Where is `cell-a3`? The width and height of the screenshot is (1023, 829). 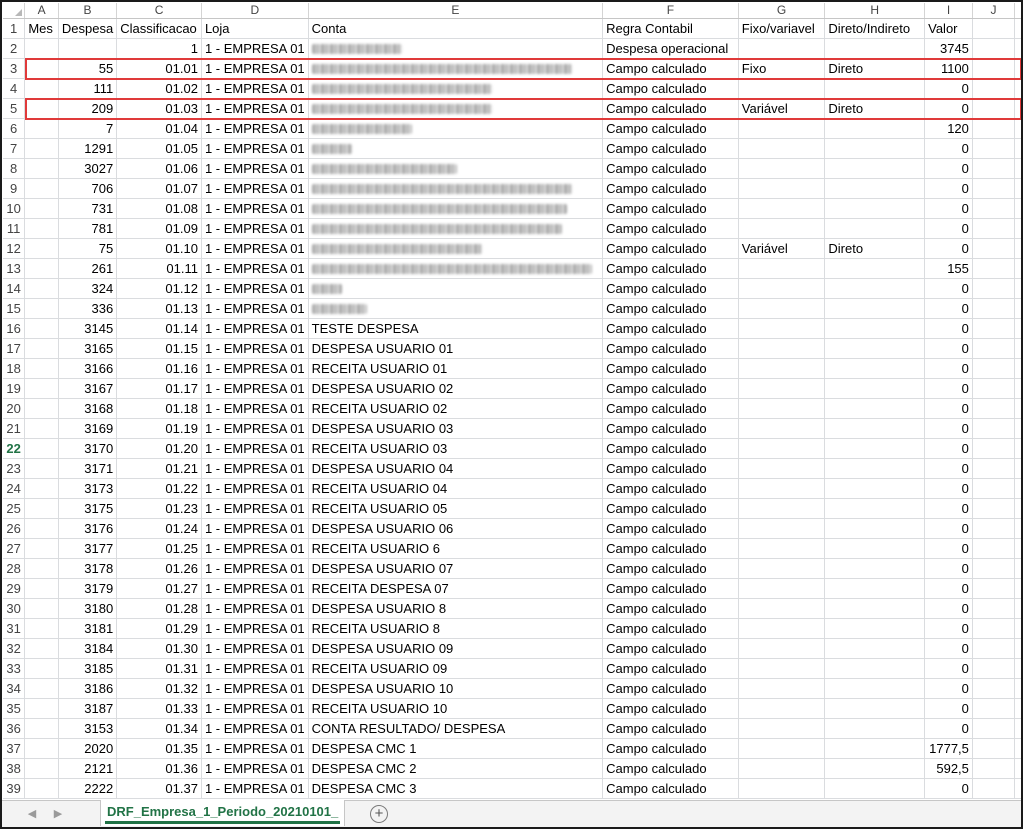
cell-a3 is located at coordinates (41, 68).